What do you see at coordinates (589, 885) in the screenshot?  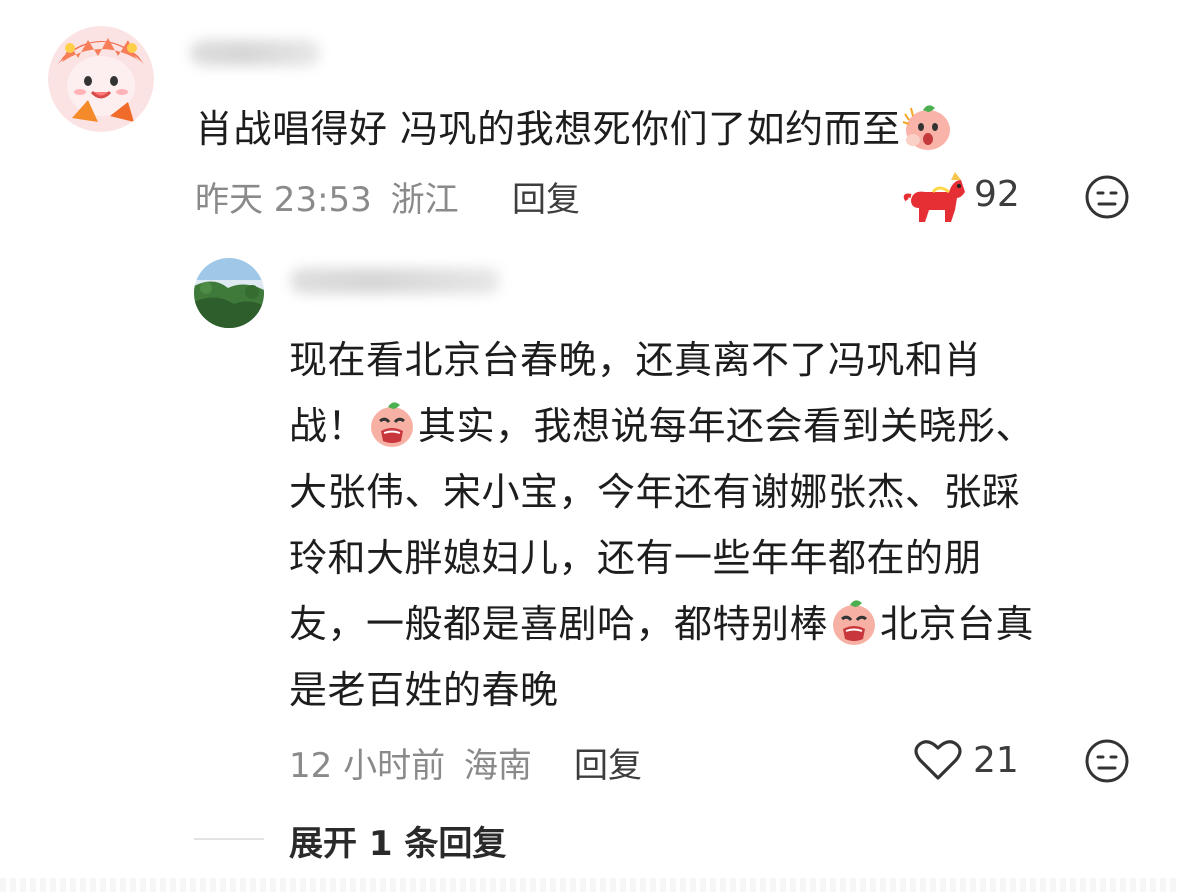 I see `bottom-edge` at bounding box center [589, 885].